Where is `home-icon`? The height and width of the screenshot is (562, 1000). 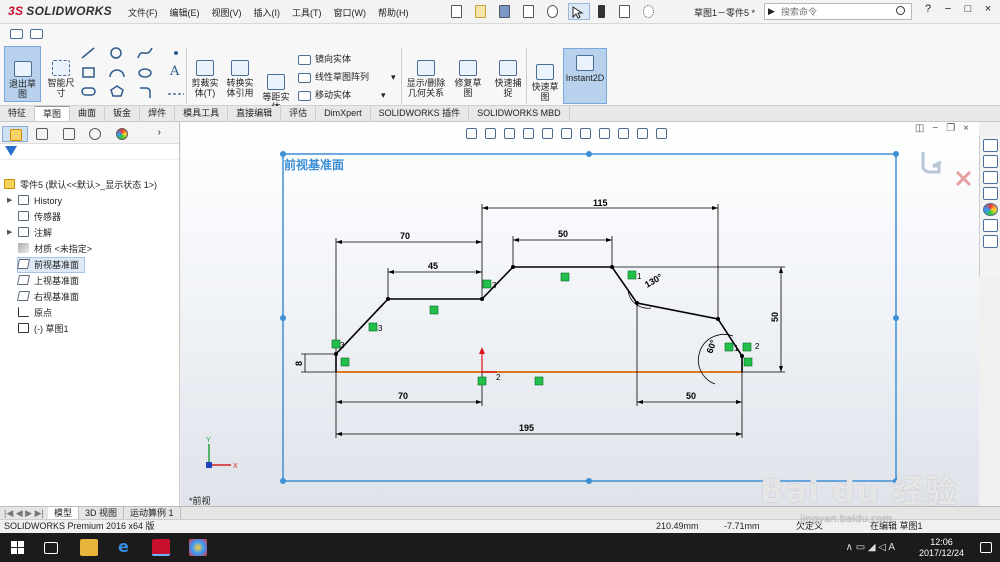 home-icon is located at coordinates (990, 145).